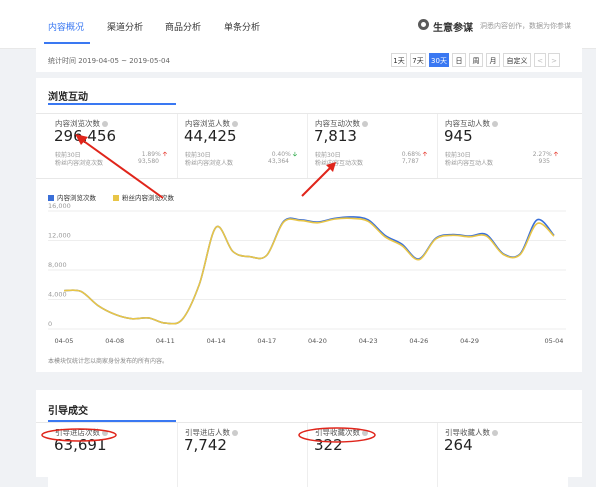  What do you see at coordinates (64, 341) in the screenshot?
I see `x-tick-label: 04-05` at bounding box center [64, 341].